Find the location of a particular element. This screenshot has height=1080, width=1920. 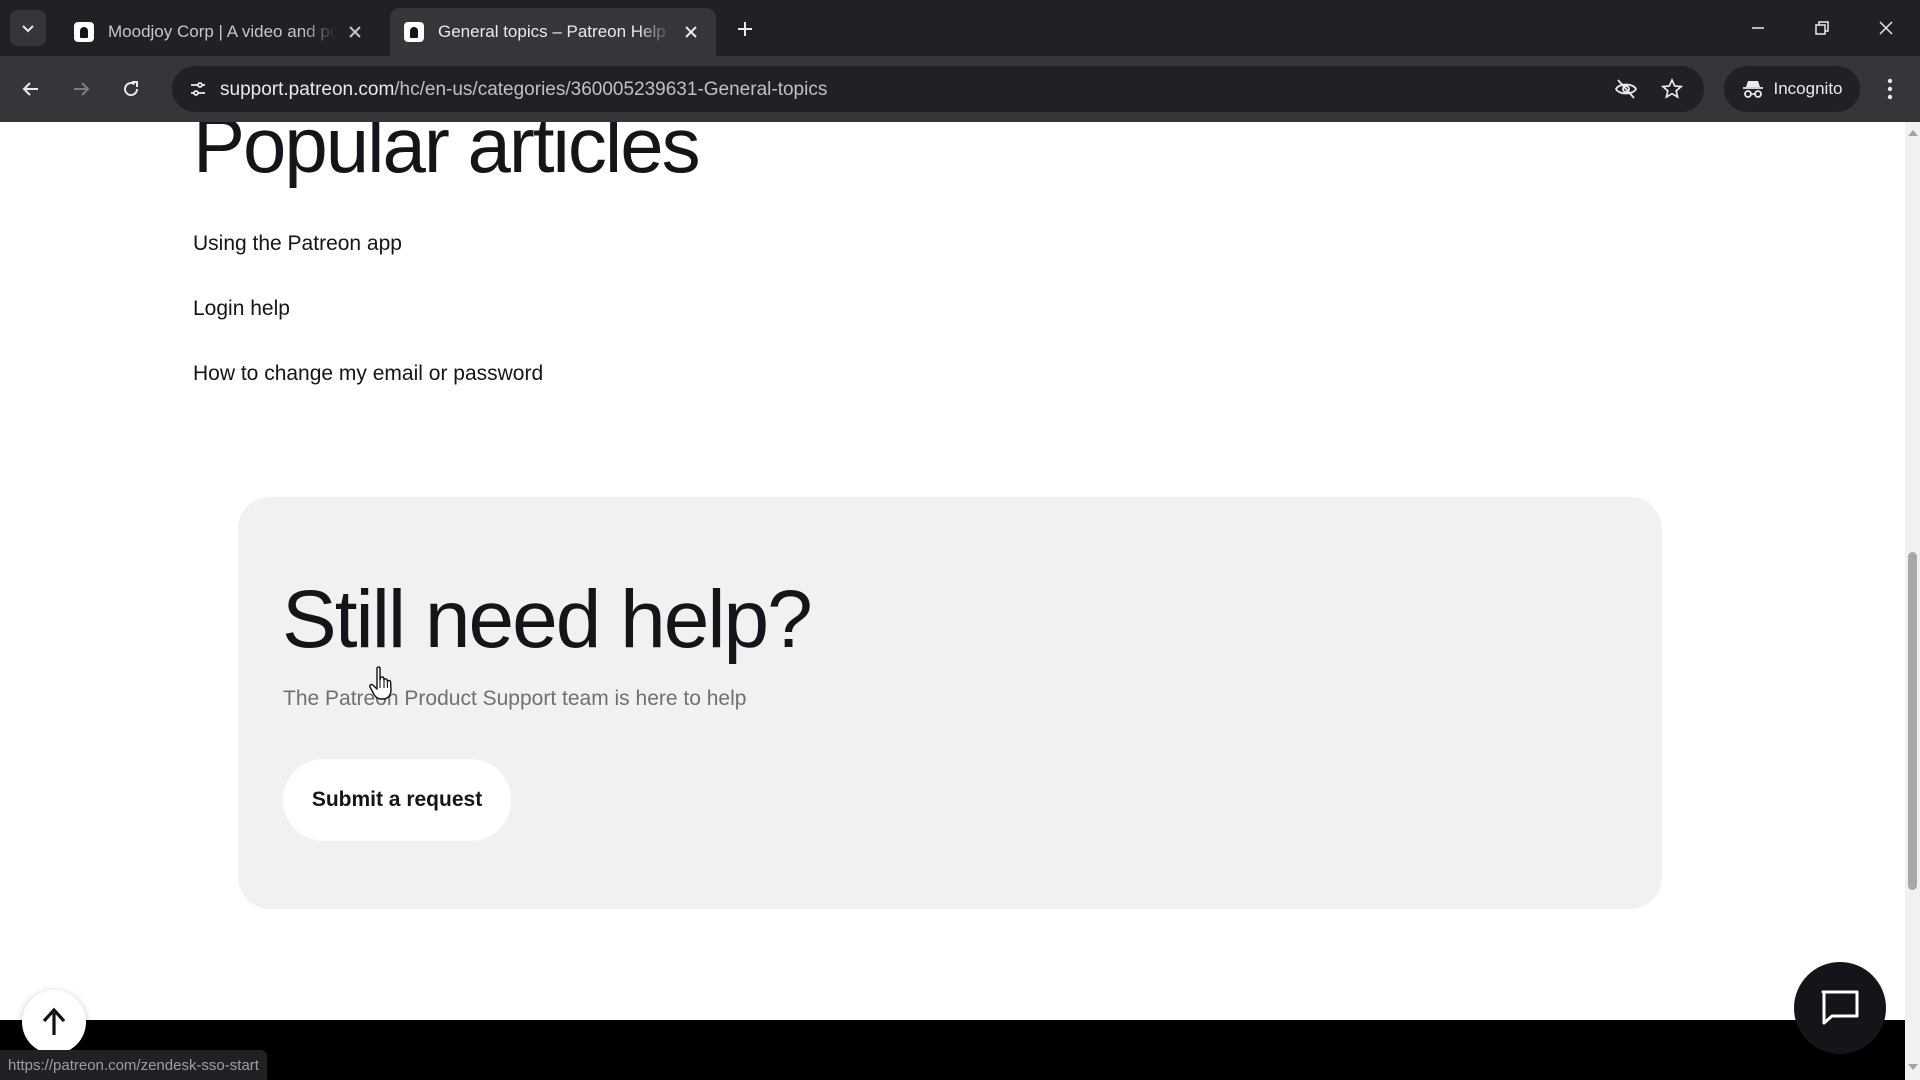

incognito-indicator: Incognito is located at coordinates (1792, 89).